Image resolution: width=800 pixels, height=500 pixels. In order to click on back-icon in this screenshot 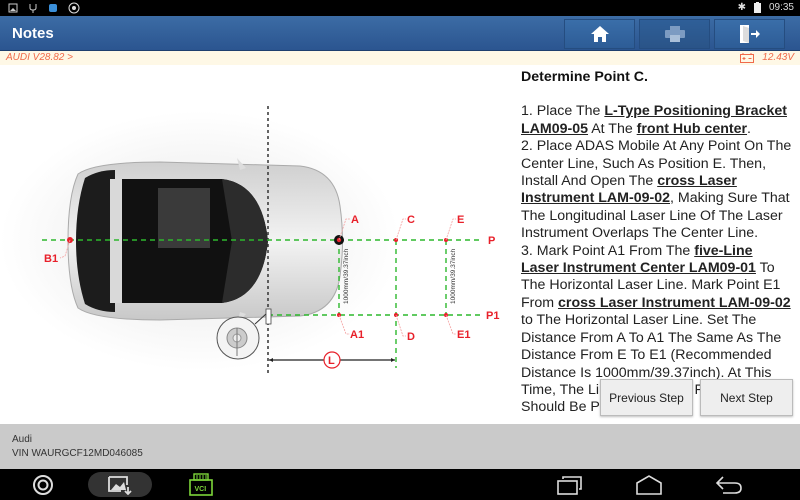, I will do `click(728, 484)`.